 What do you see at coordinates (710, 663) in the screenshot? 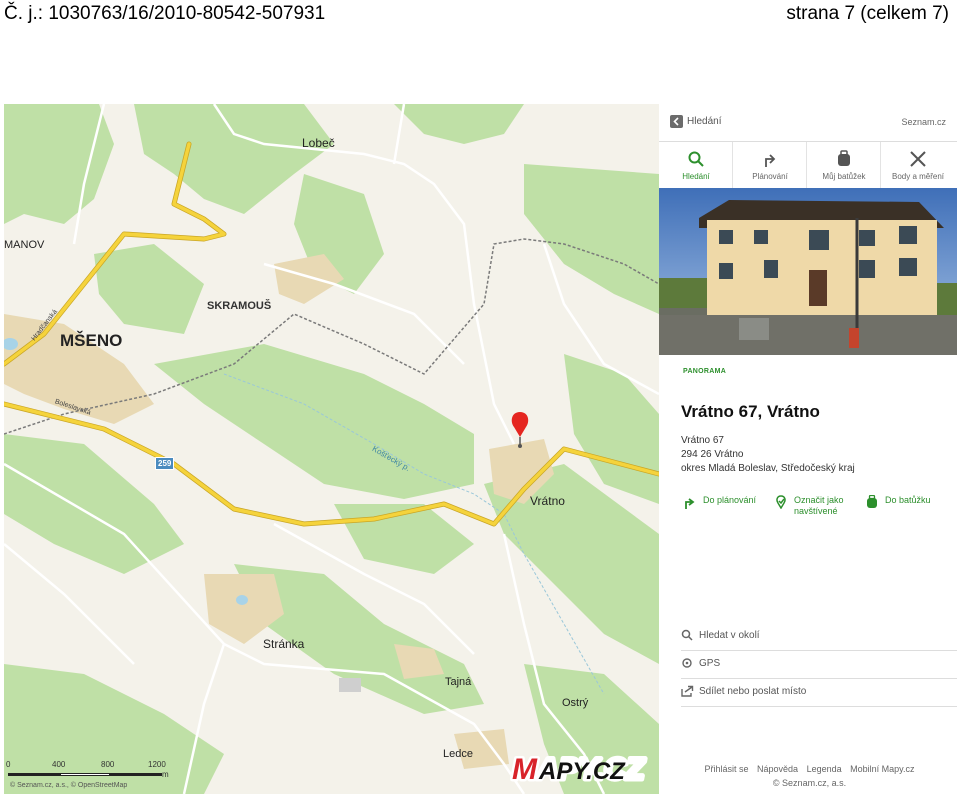
I see `tool-label: GPS` at bounding box center [710, 663].